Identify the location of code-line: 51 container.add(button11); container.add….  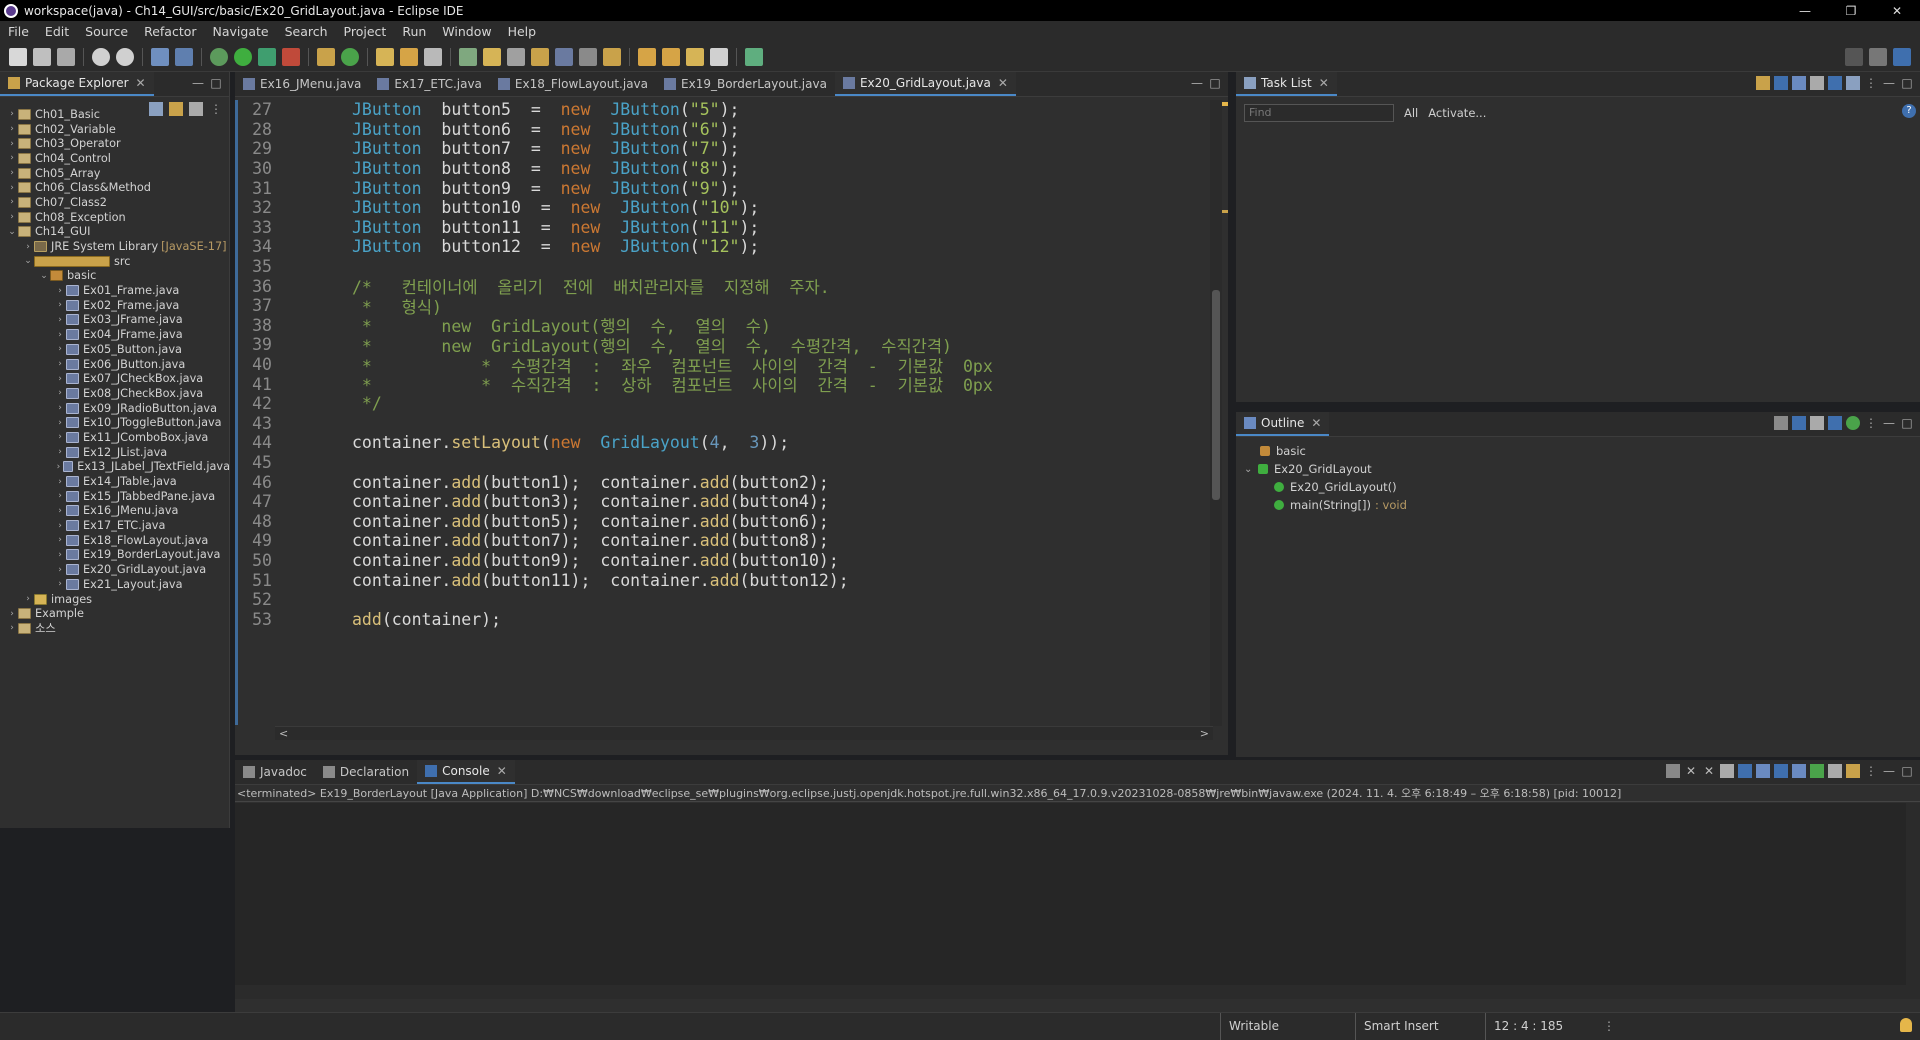
(726, 580).